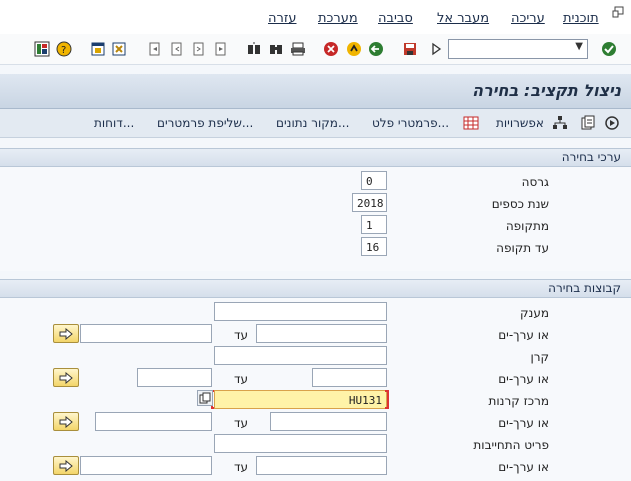 This screenshot has width=631, height=481. What do you see at coordinates (199, 49) in the screenshot?
I see `next-page-icon` at bounding box center [199, 49].